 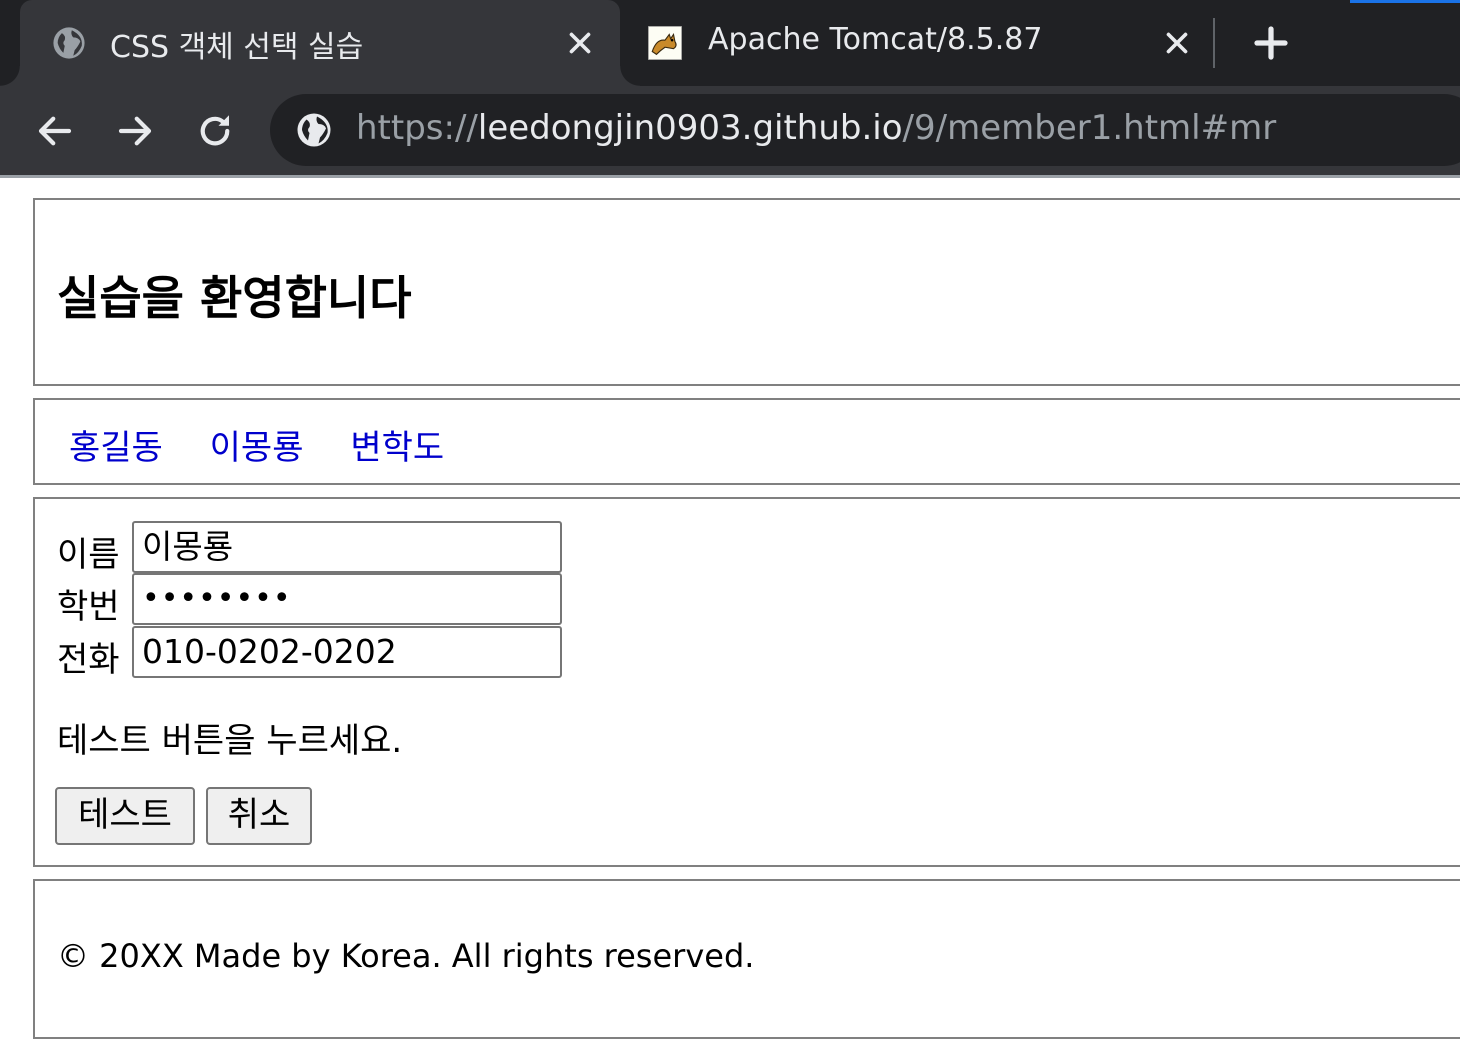 I want to click on window-accent, so click(x=1405, y=1).